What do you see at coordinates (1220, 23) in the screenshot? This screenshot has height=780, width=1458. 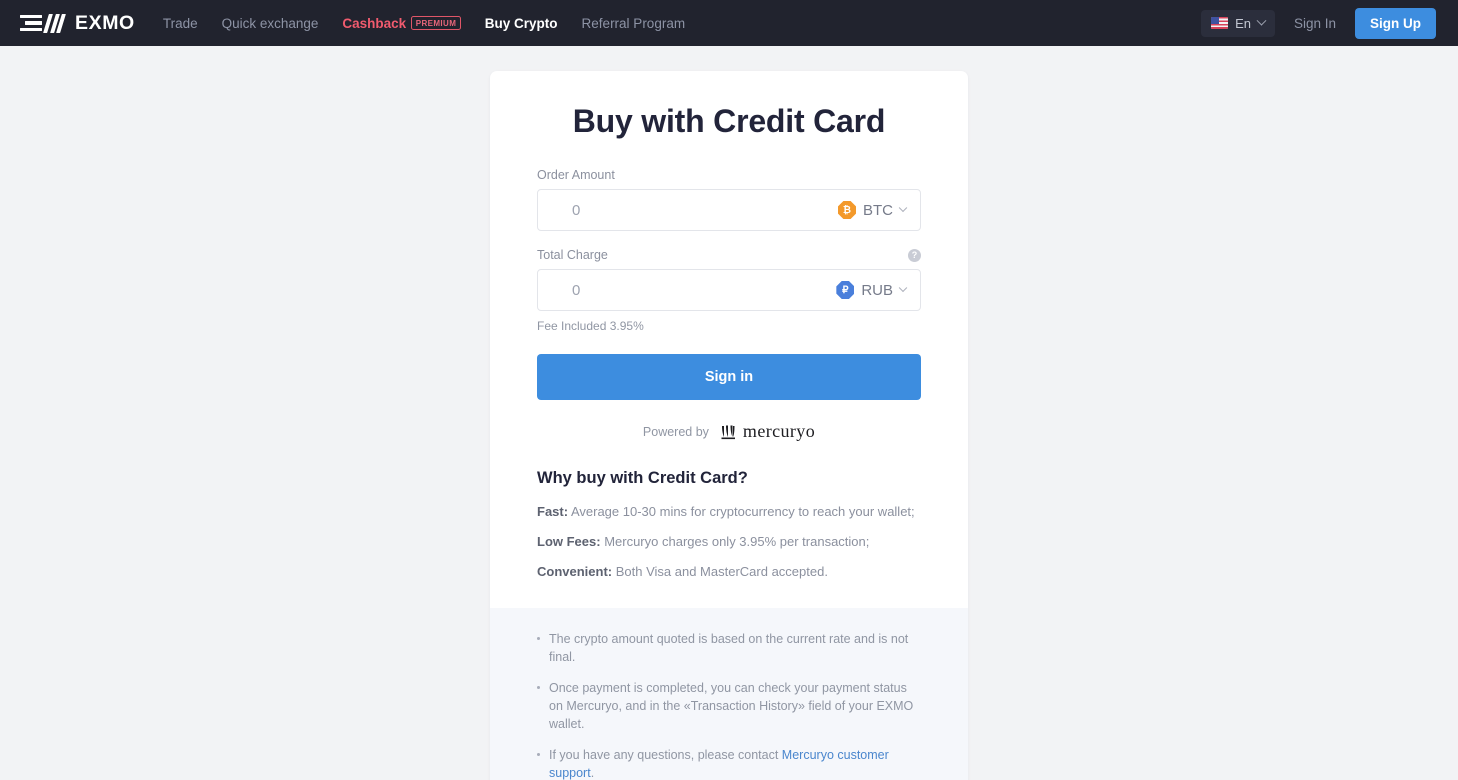 I see `us-flag-icon` at bounding box center [1220, 23].